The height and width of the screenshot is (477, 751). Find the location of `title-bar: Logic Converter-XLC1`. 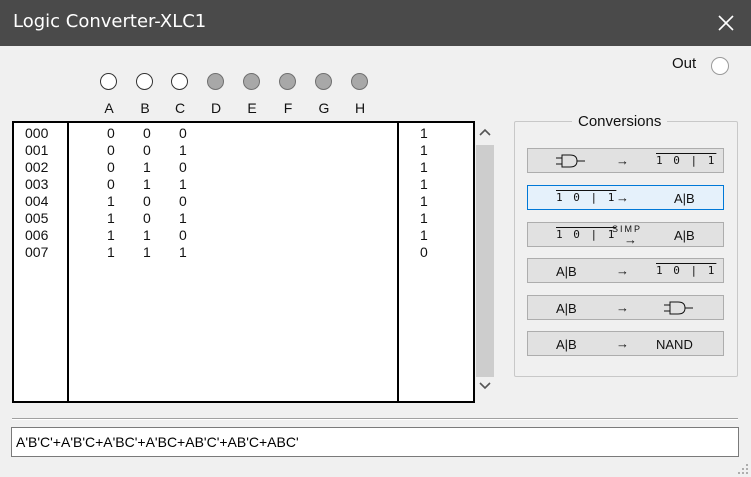

title-bar: Logic Converter-XLC1 is located at coordinates (375, 23).